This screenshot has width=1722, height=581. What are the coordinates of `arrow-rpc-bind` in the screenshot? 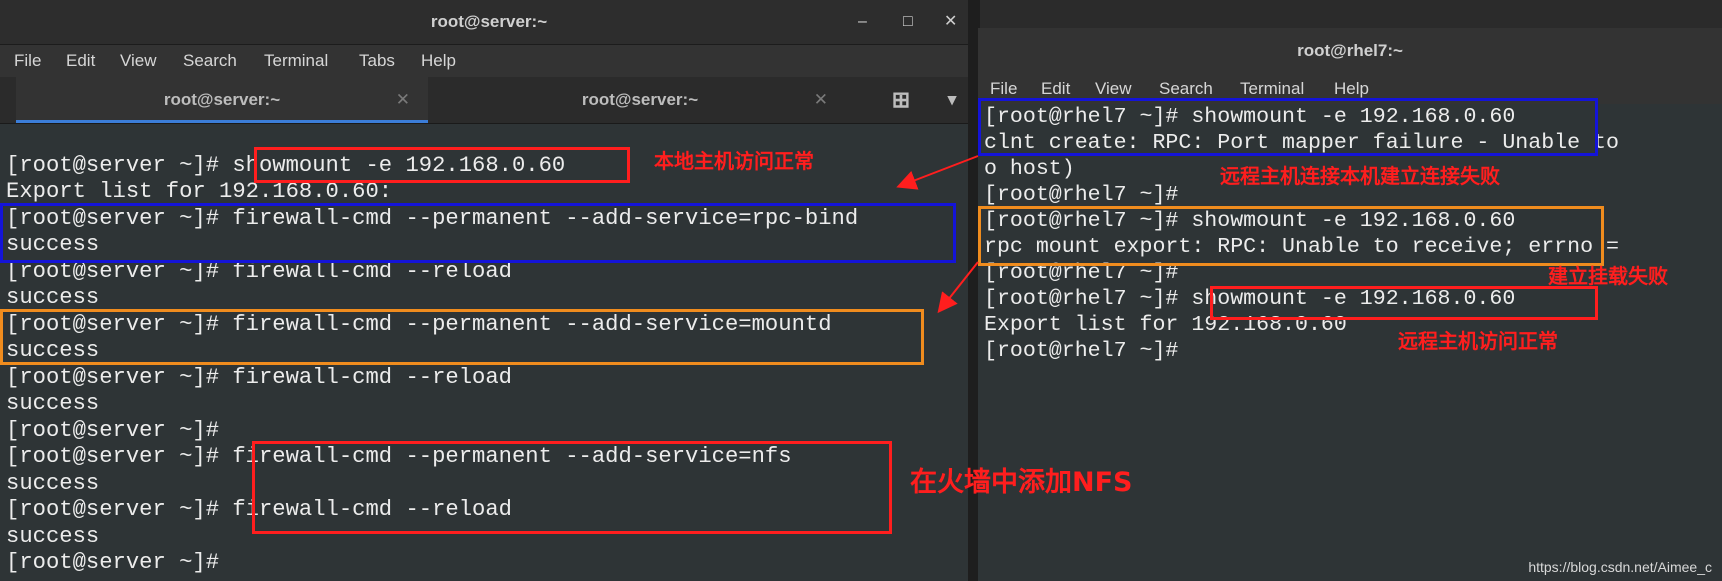 It's located at (937, 172).